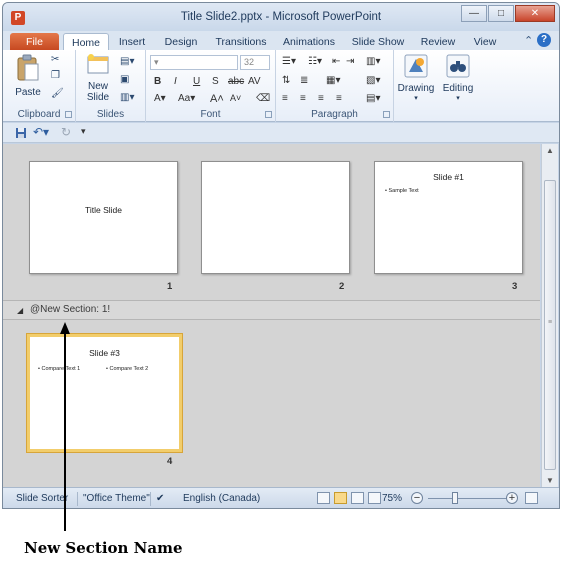 The image size is (565, 581). What do you see at coordinates (357, 498) in the screenshot?
I see `reading-view-icon` at bounding box center [357, 498].